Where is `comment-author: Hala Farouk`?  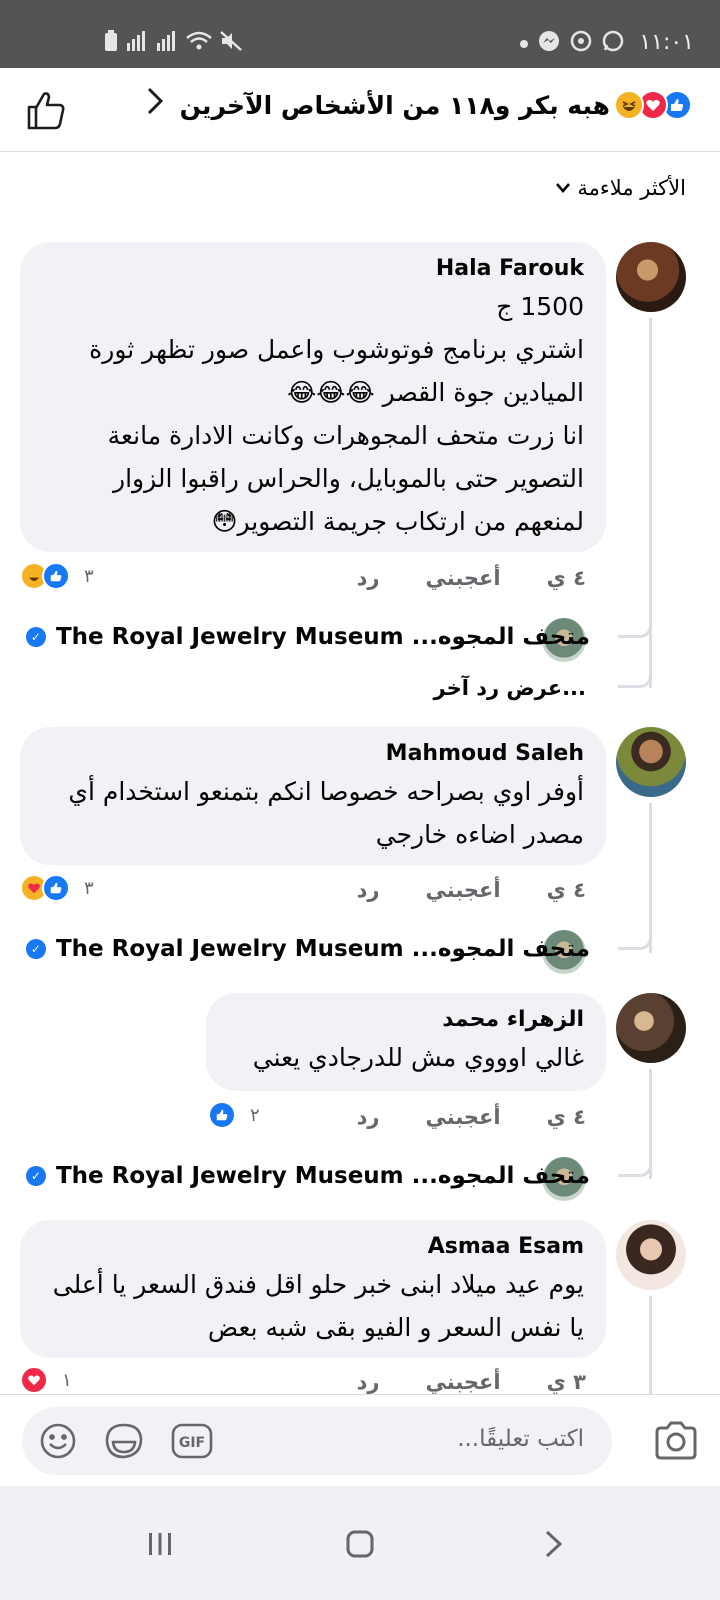 comment-author: Hala Farouk is located at coordinates (313, 268).